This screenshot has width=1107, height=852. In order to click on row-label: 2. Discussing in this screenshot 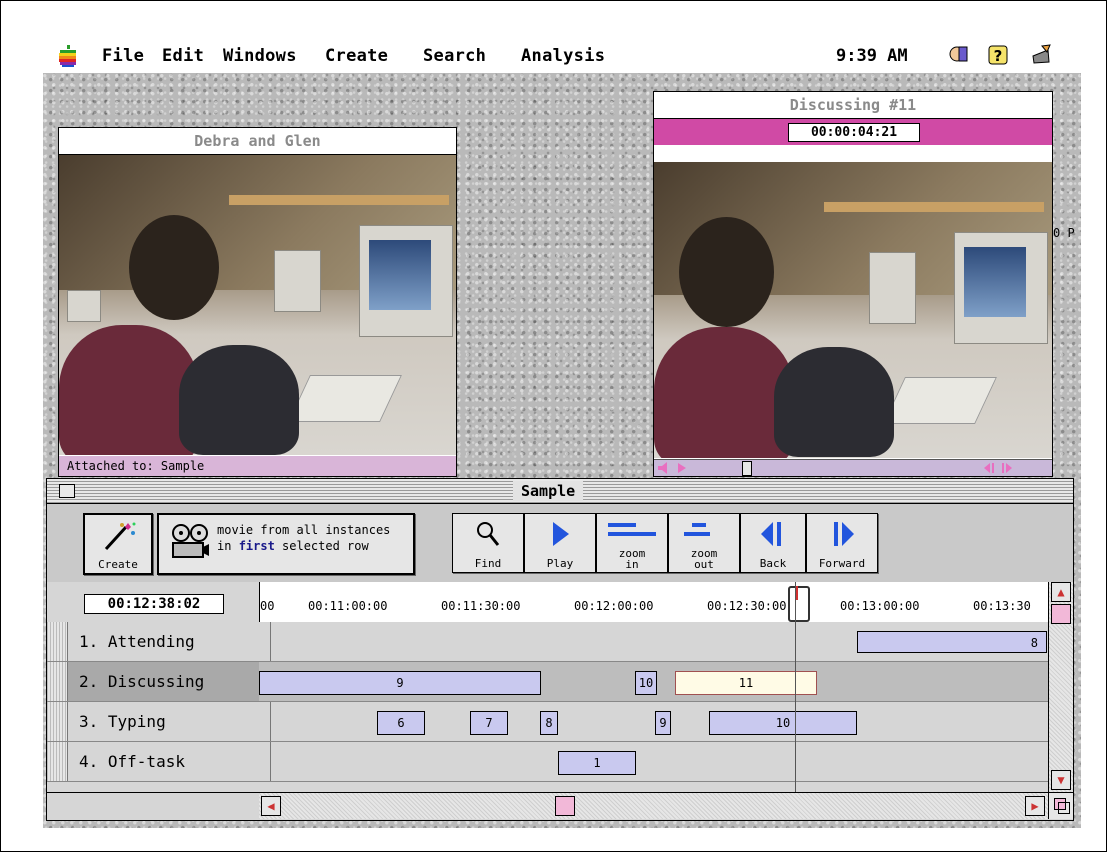, I will do `click(169, 681)`.